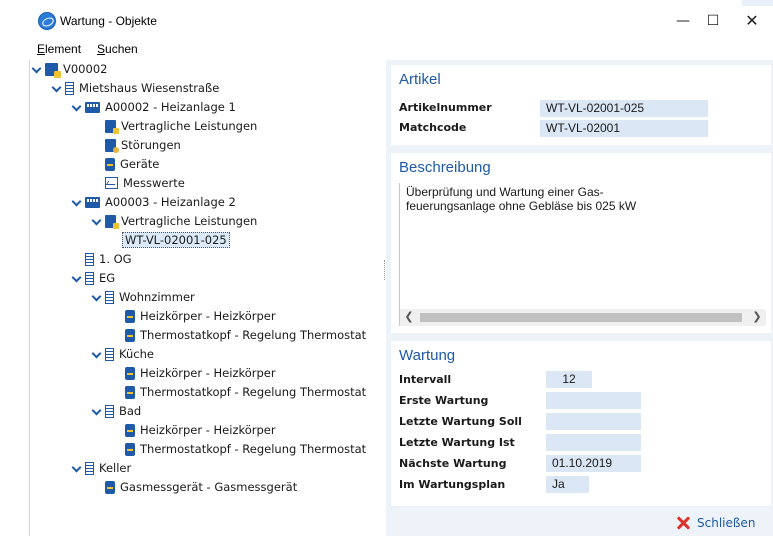 The width and height of the screenshot is (773, 536). What do you see at coordinates (290, 192) in the screenshot?
I see `tree-node: Geräte` at bounding box center [290, 192].